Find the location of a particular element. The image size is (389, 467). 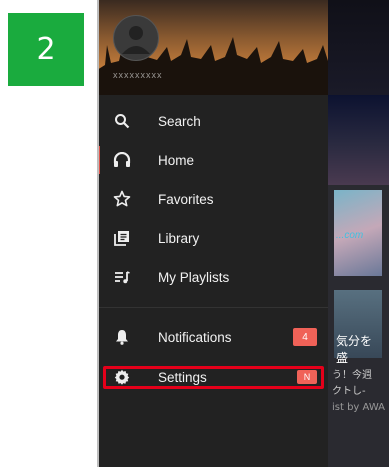

background-card: 気分を盛 is located at coordinates (358, 327).